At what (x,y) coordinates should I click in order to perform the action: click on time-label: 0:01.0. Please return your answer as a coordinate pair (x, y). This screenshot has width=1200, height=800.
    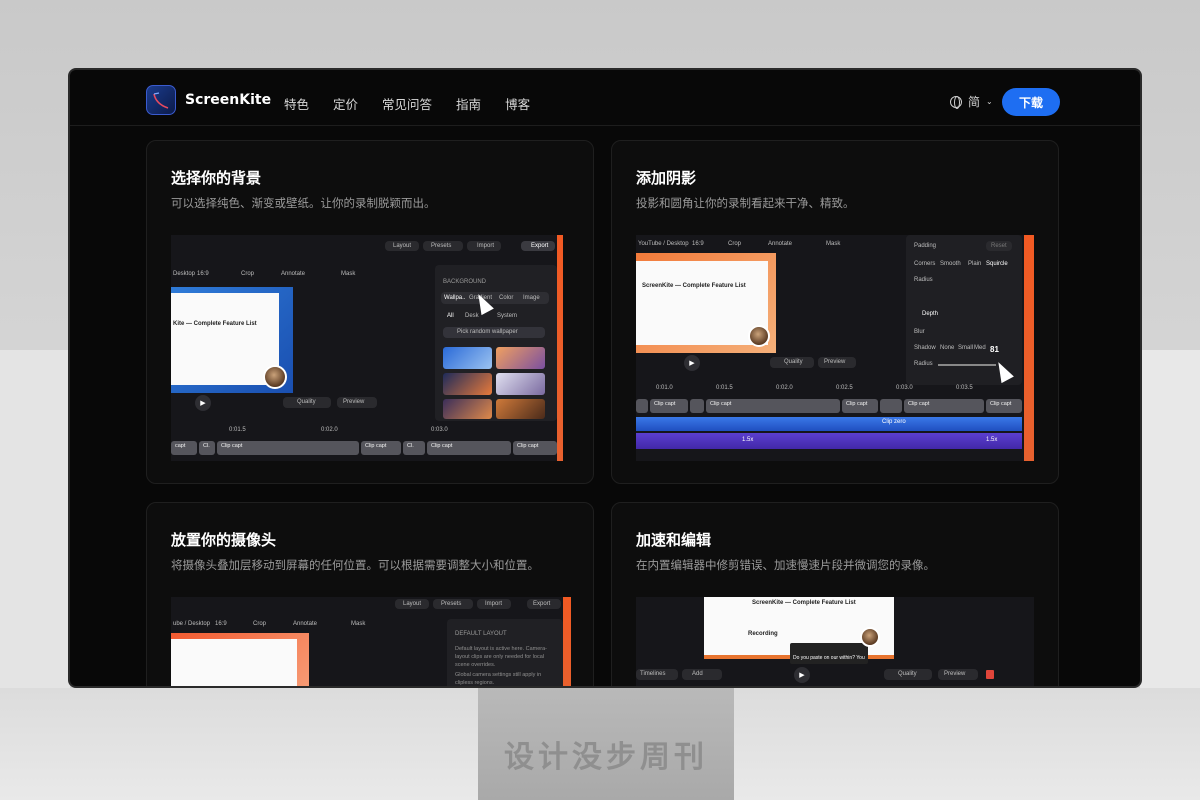
    Looking at the image, I should click on (664, 388).